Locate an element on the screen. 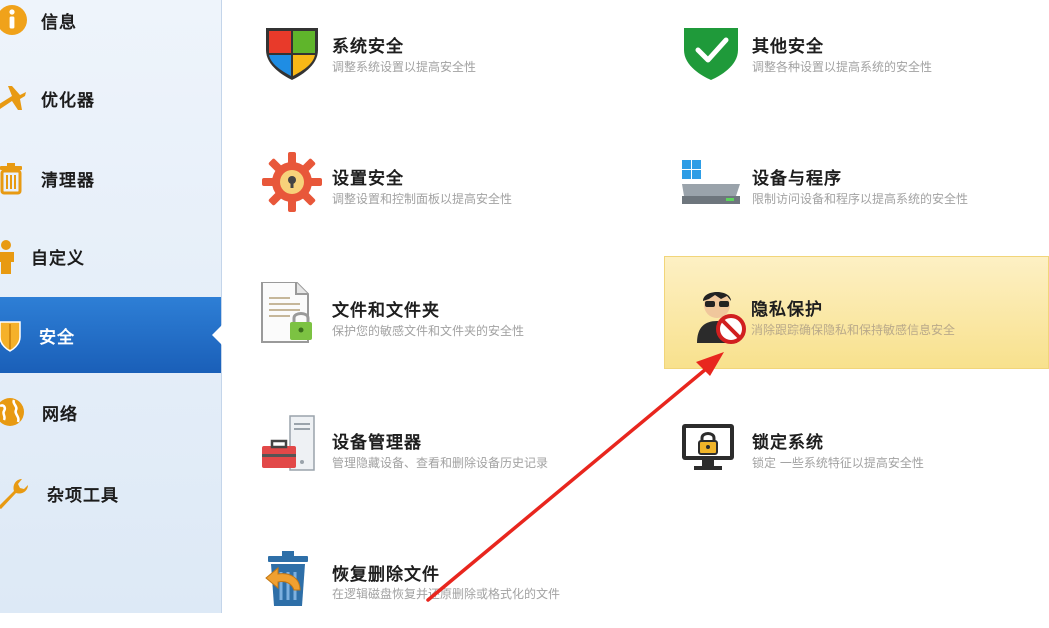  tile-devices-programs: 设备与程序 限制访问设备和程序以提高系统的安全性 is located at coordinates (864, 182).